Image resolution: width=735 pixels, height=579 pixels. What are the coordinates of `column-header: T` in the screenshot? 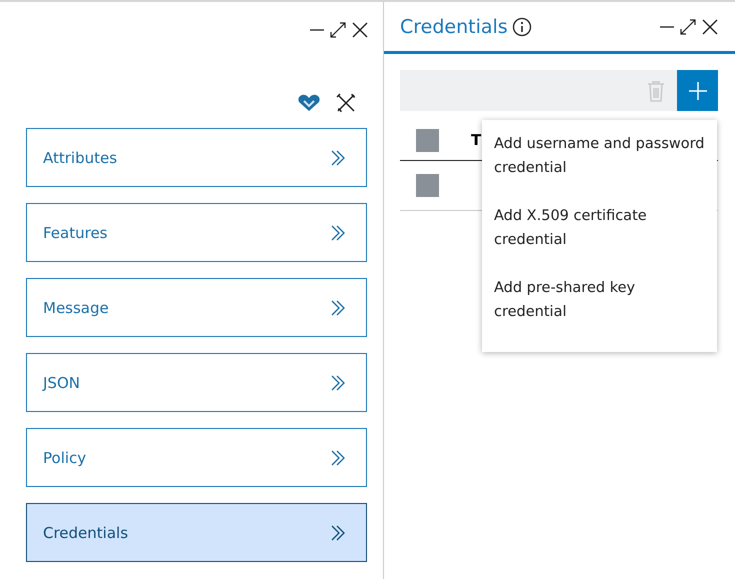 It's located at (476, 140).